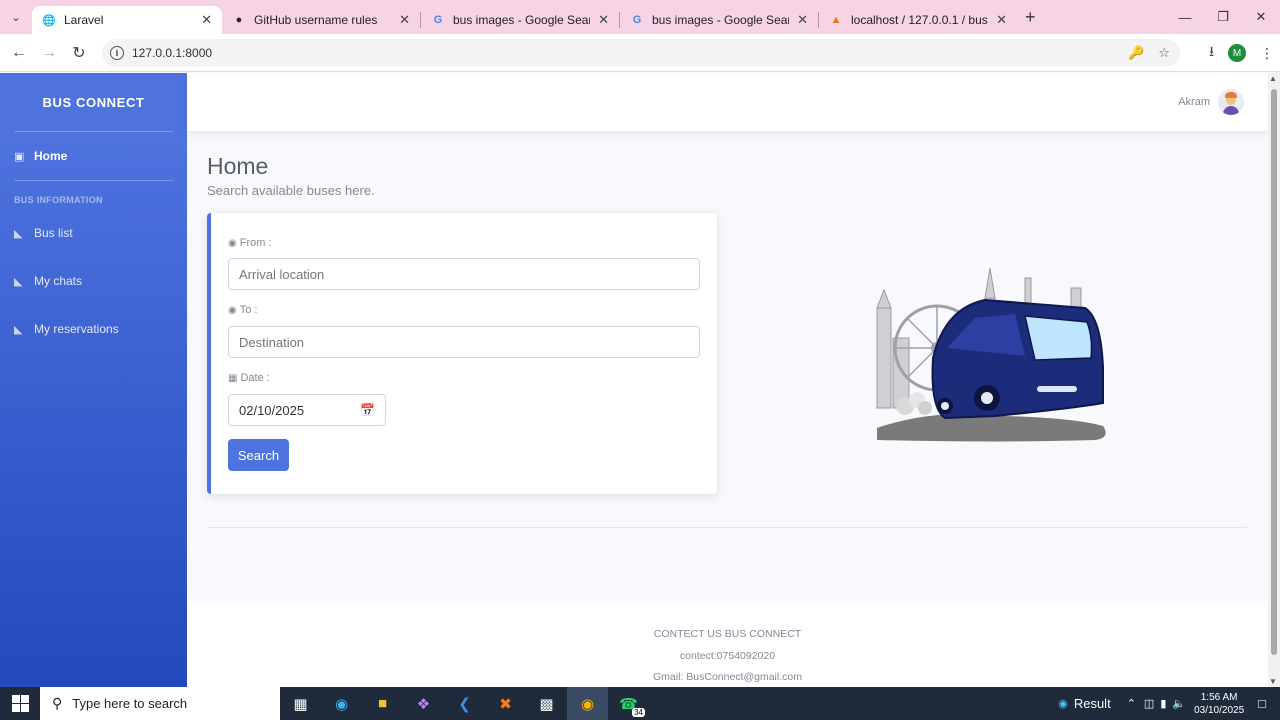 Image resolution: width=1280 pixels, height=720 pixels. I want to click on tab-title: GitHub username rules, so click(316, 20).